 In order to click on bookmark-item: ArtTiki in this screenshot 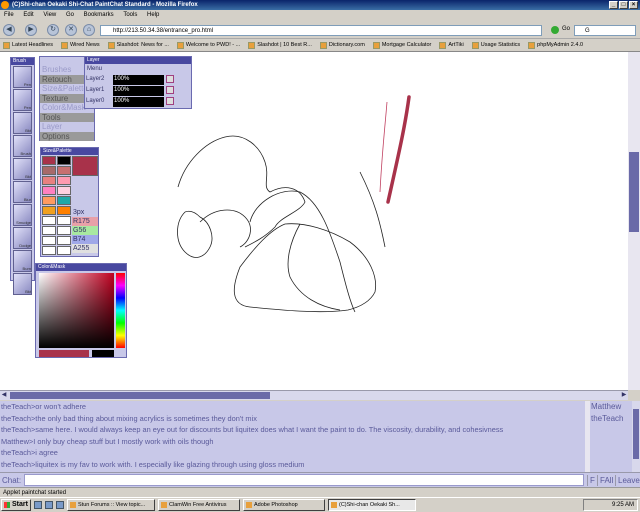, I will do `click(451, 45)`.